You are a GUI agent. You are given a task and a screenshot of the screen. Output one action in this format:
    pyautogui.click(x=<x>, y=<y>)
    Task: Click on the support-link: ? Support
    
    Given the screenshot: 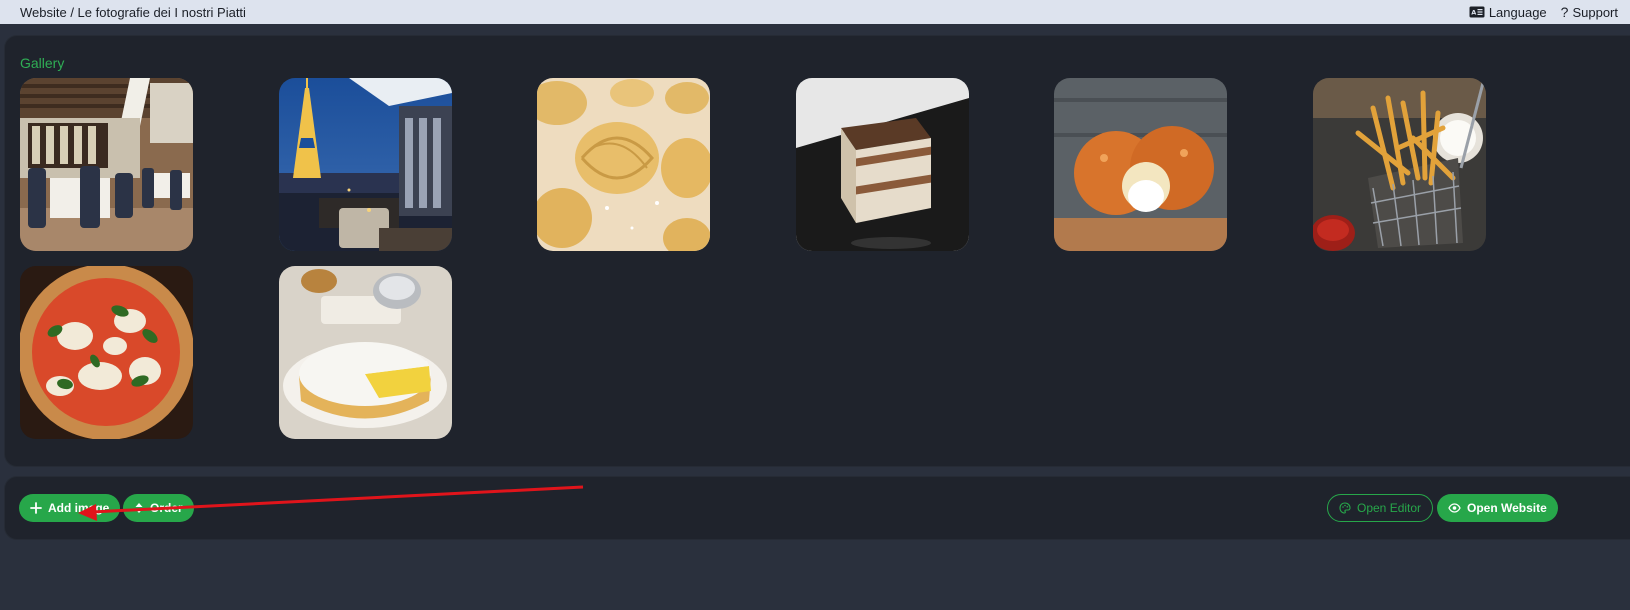 What is the action you would take?
    pyautogui.click(x=1589, y=12)
    